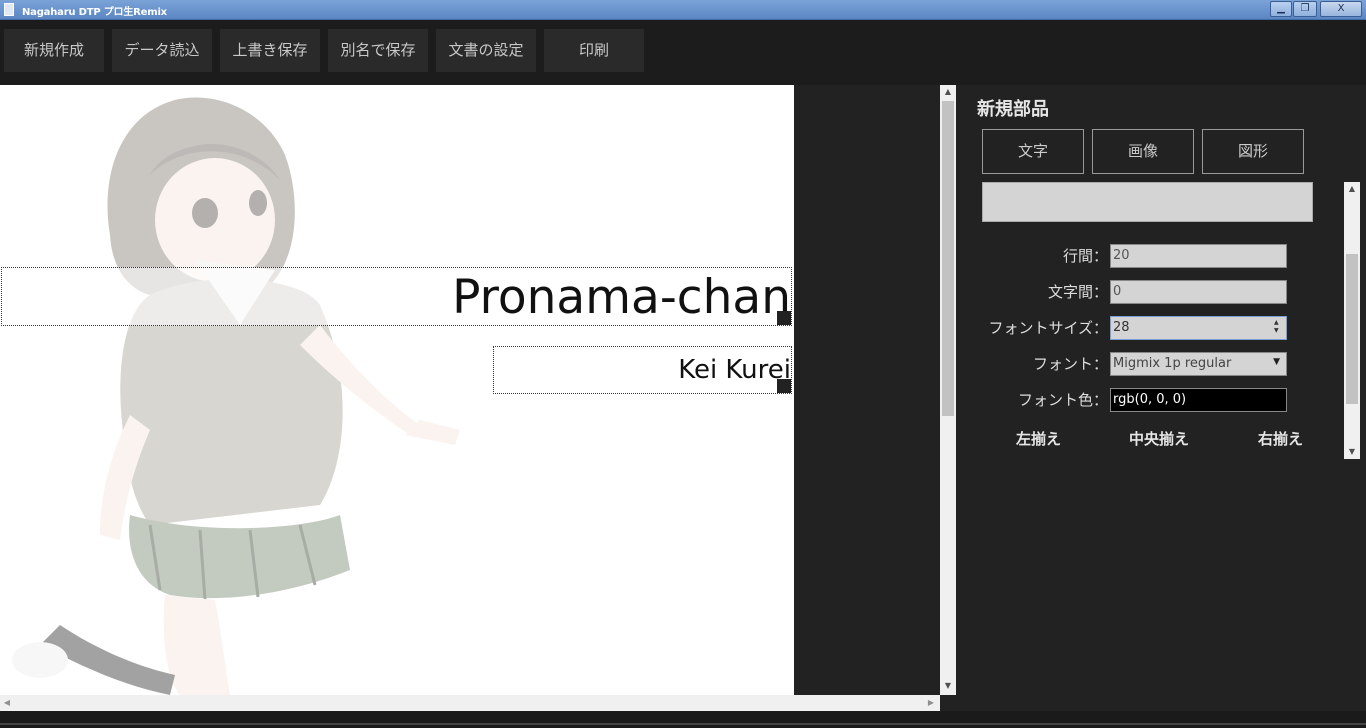 Image resolution: width=1366 pixels, height=728 pixels. What do you see at coordinates (948, 686) in the screenshot?
I see `scroll-down-arrow-icon: ▼` at bounding box center [948, 686].